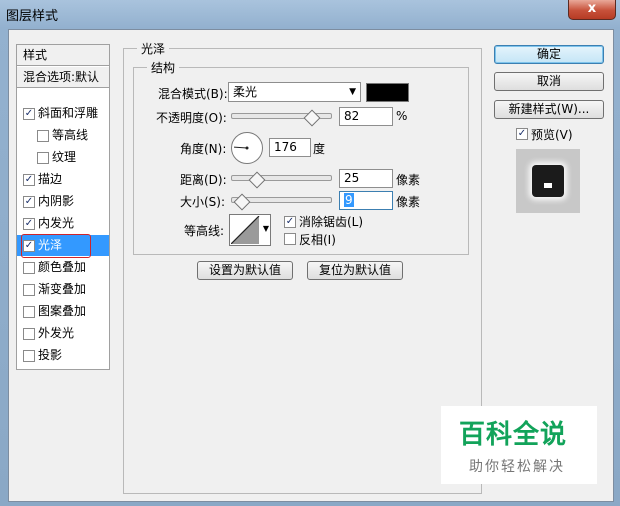 The image size is (620, 506). What do you see at coordinates (366, 116) in the screenshot?
I see `opacity-input: 82` at bounding box center [366, 116].